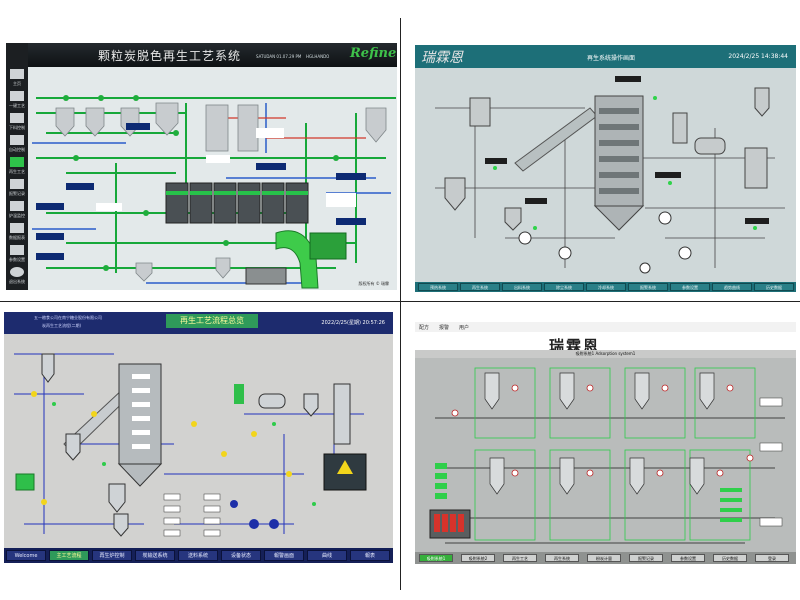 The width and height of the screenshot is (800, 600). What do you see at coordinates (424, 327) in the screenshot?
I see `menu-item: 配方` at bounding box center [424, 327].